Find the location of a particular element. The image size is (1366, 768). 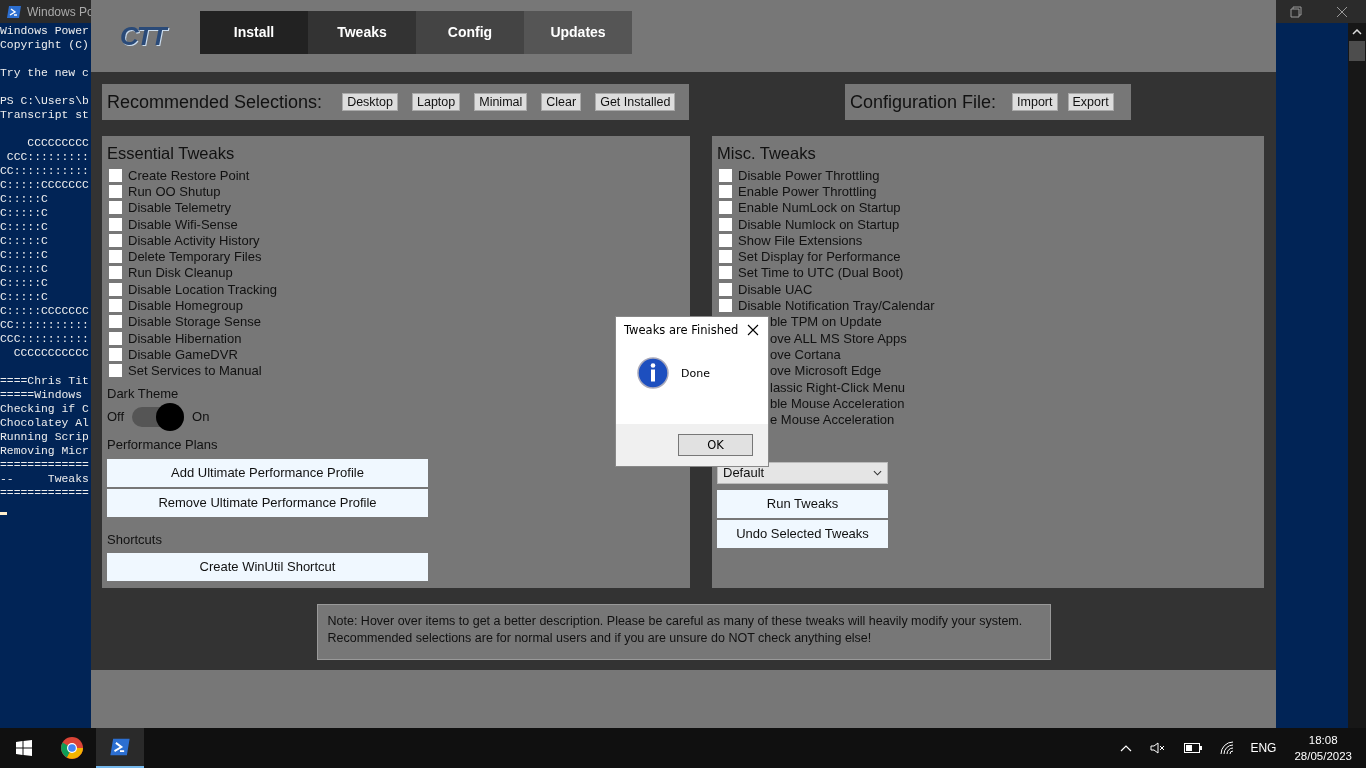

chevron-up-icon is located at coordinates (1126, 748).